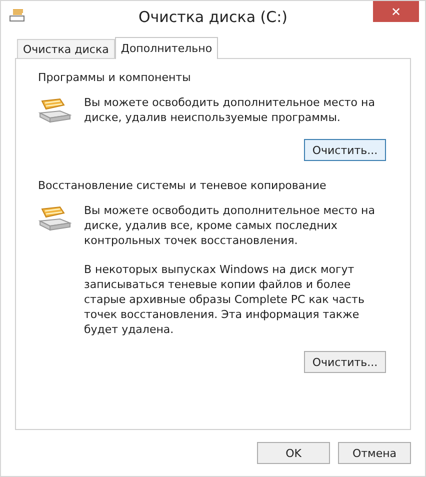 The height and width of the screenshot is (477, 426). Describe the element at coordinates (374, 453) in the screenshot. I see `cancel-button: Отмена` at that location.